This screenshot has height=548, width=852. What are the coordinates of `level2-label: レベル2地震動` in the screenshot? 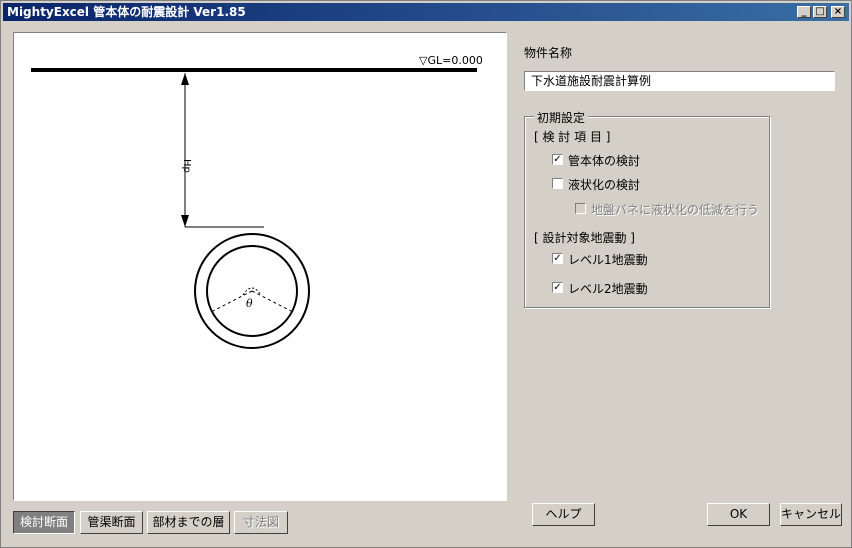 It's located at (608, 288).